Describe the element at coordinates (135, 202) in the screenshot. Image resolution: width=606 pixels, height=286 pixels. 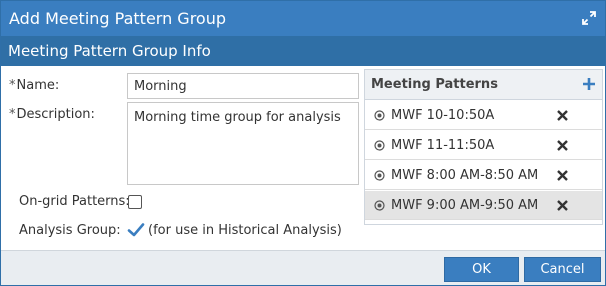
I see `on-grid-patterns-checkbox` at that location.